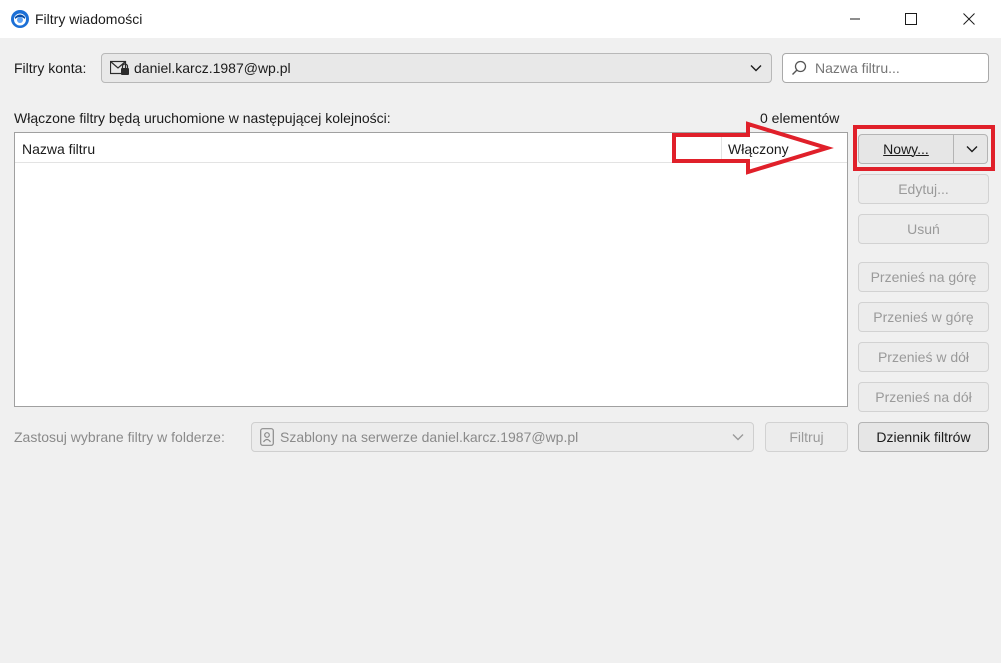  What do you see at coordinates (923, 317) in the screenshot?
I see `move-up-button: Przenieś w górę` at bounding box center [923, 317].